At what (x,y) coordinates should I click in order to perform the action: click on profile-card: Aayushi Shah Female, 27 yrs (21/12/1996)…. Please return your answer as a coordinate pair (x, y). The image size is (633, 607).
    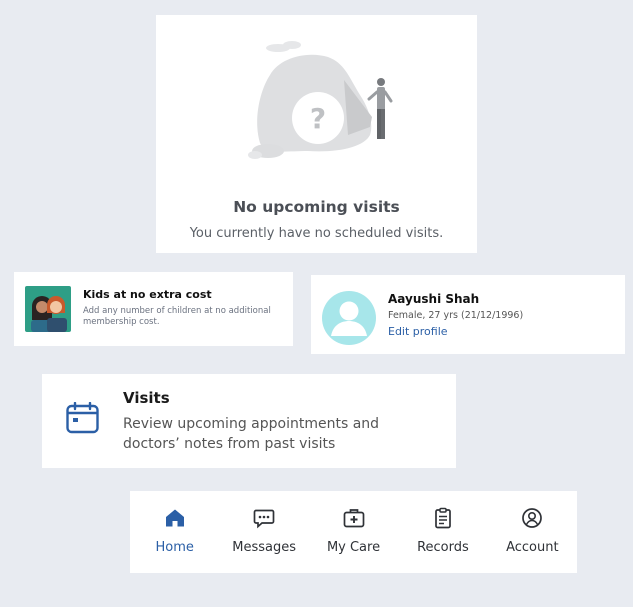
    Looking at the image, I should click on (468, 314).